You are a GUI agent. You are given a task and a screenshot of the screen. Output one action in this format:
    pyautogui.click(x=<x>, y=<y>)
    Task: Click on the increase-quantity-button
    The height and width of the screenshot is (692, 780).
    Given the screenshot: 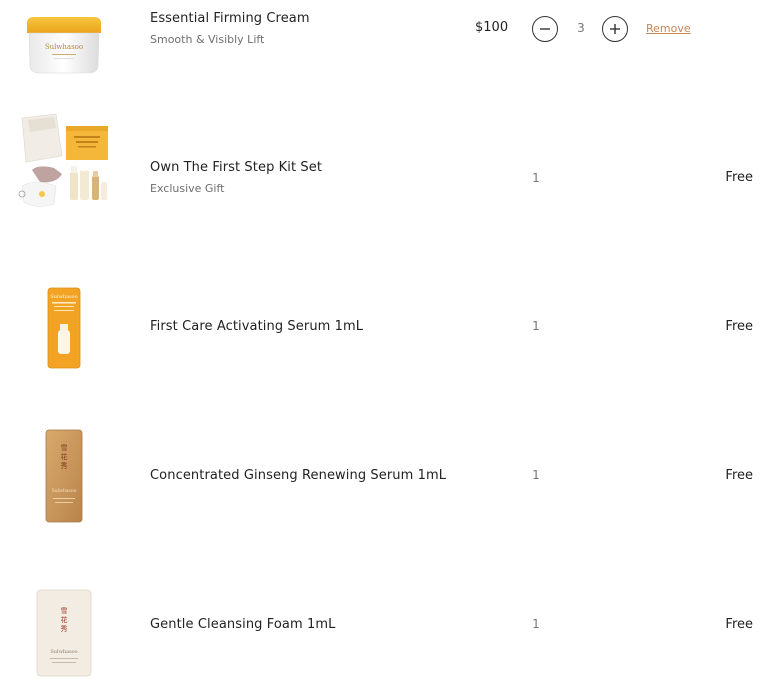 What is the action you would take?
    pyautogui.click(x=615, y=29)
    